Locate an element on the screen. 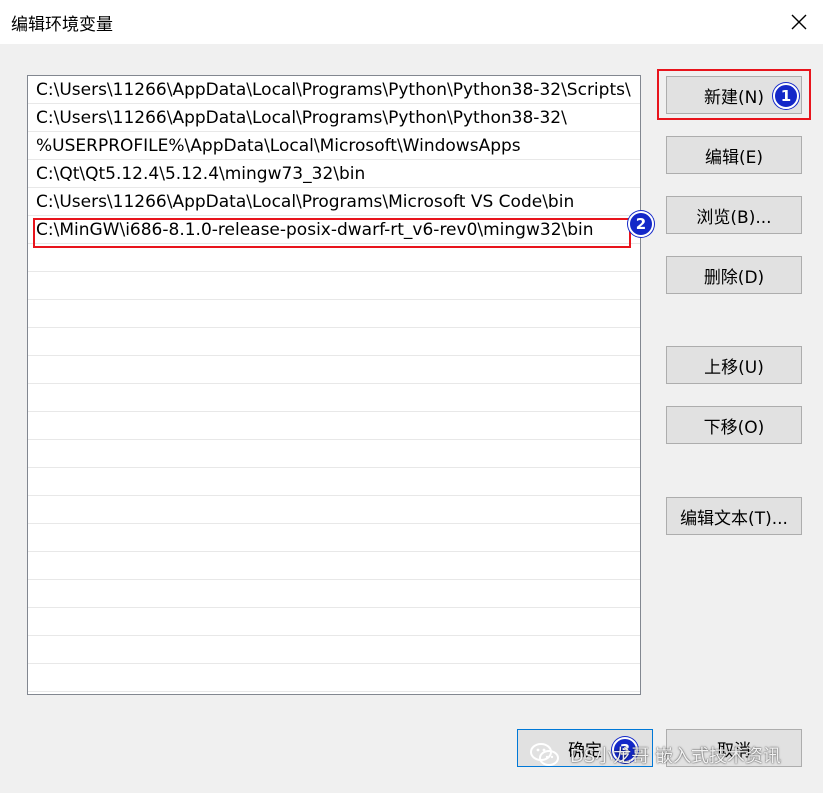 The image size is (823, 793). edit-button: 编辑(E) is located at coordinates (734, 155).